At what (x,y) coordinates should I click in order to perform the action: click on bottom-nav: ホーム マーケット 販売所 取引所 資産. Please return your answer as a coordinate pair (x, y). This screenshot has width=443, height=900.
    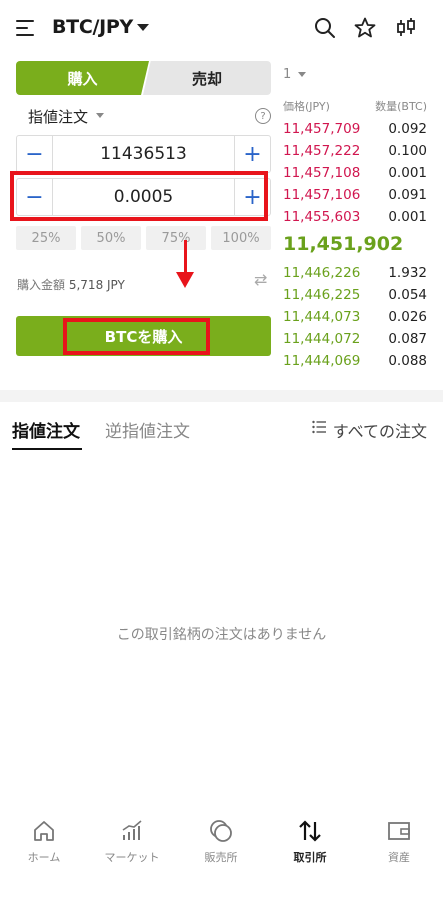
    Looking at the image, I should click on (221, 854).